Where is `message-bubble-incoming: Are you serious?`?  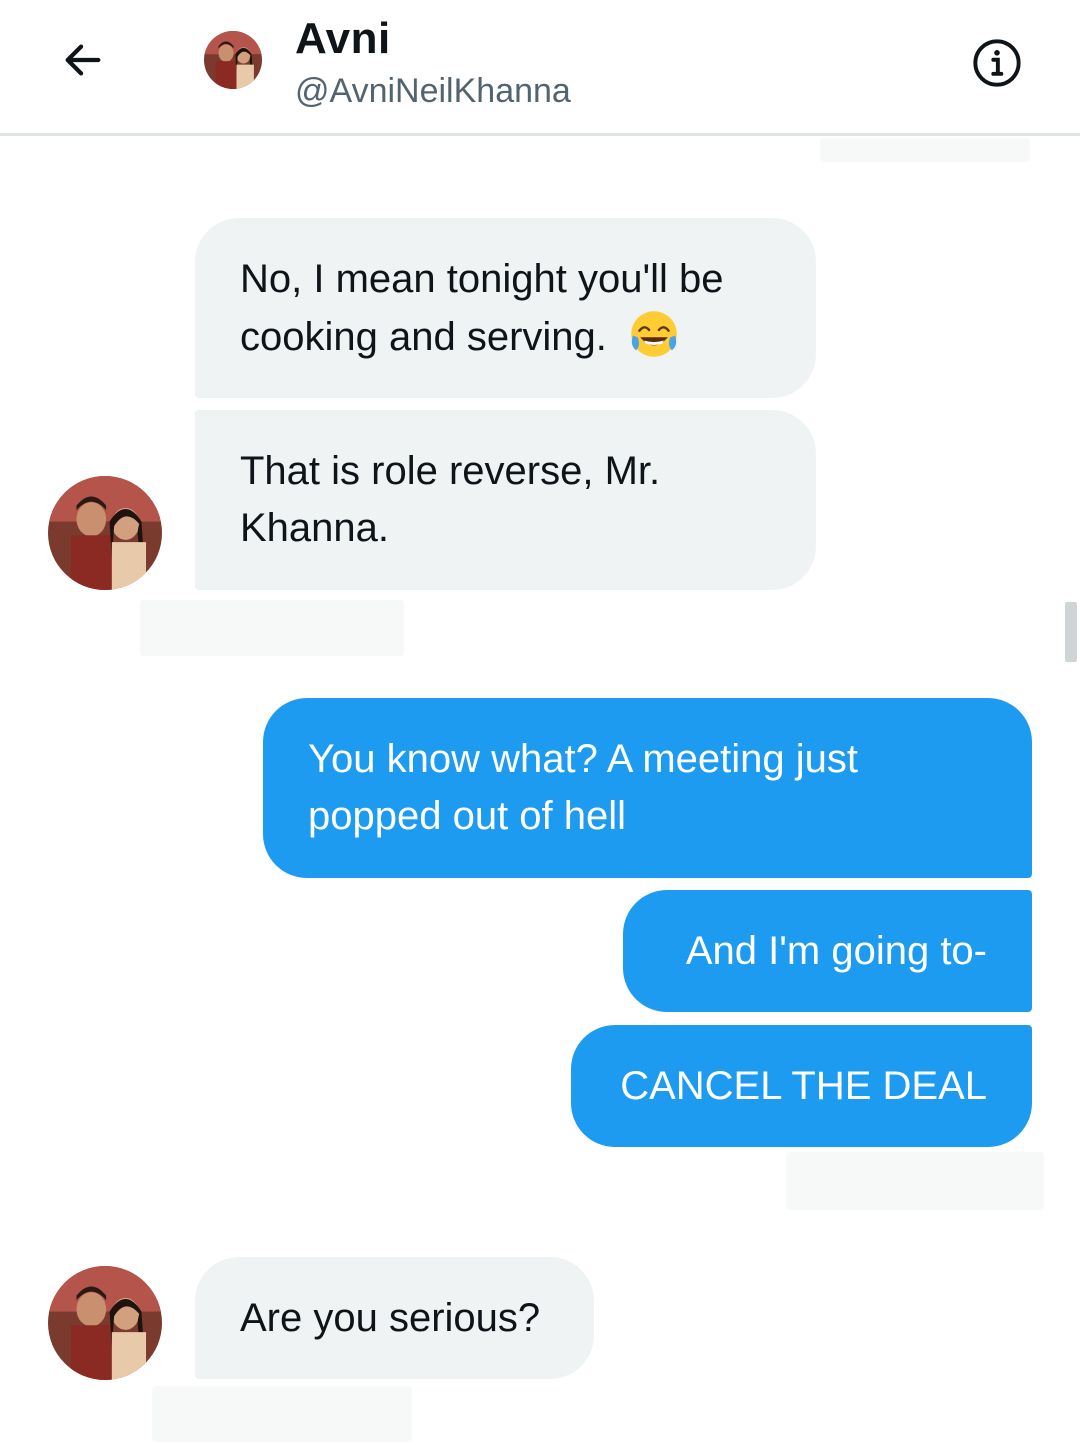
message-bubble-incoming: Are you serious? is located at coordinates (394, 1318).